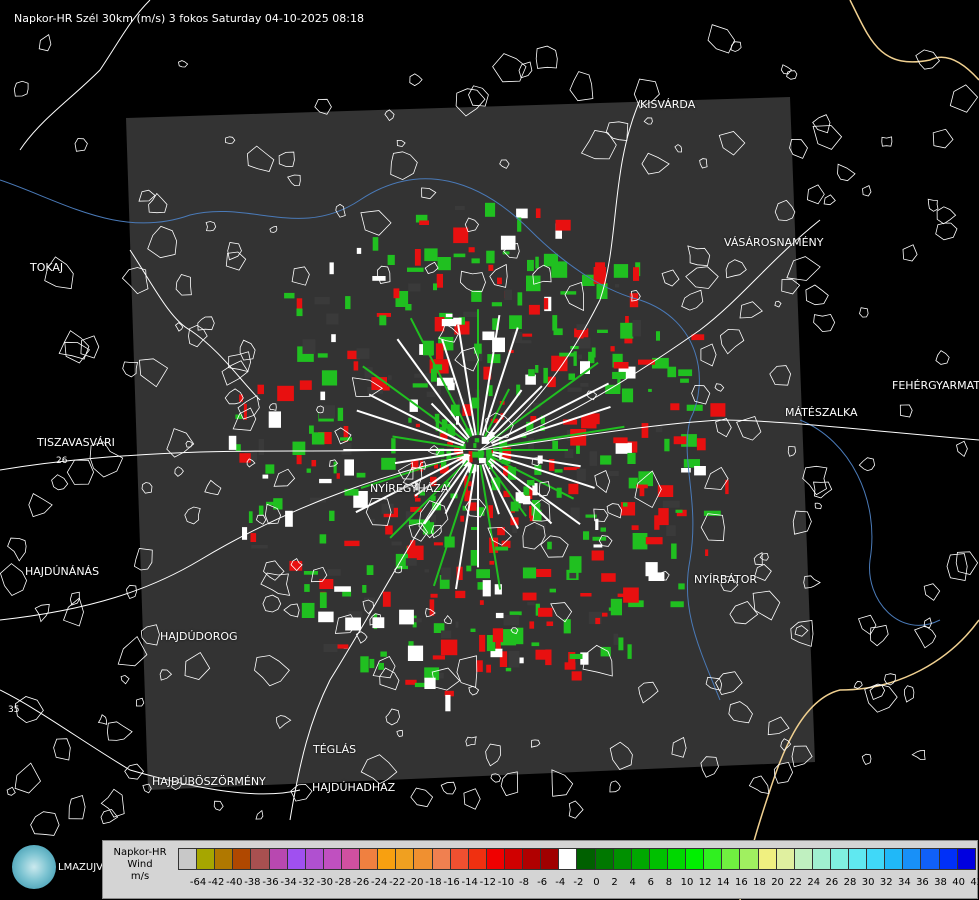 The width and height of the screenshot is (979, 900). Describe the element at coordinates (140, 876) in the screenshot. I see `legend-title-line: m/s` at that location.